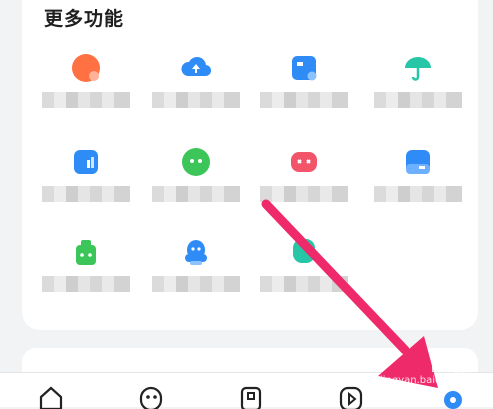 The width and height of the screenshot is (493, 409). What do you see at coordinates (418, 162) in the screenshot?
I see `folder-icon` at bounding box center [418, 162].